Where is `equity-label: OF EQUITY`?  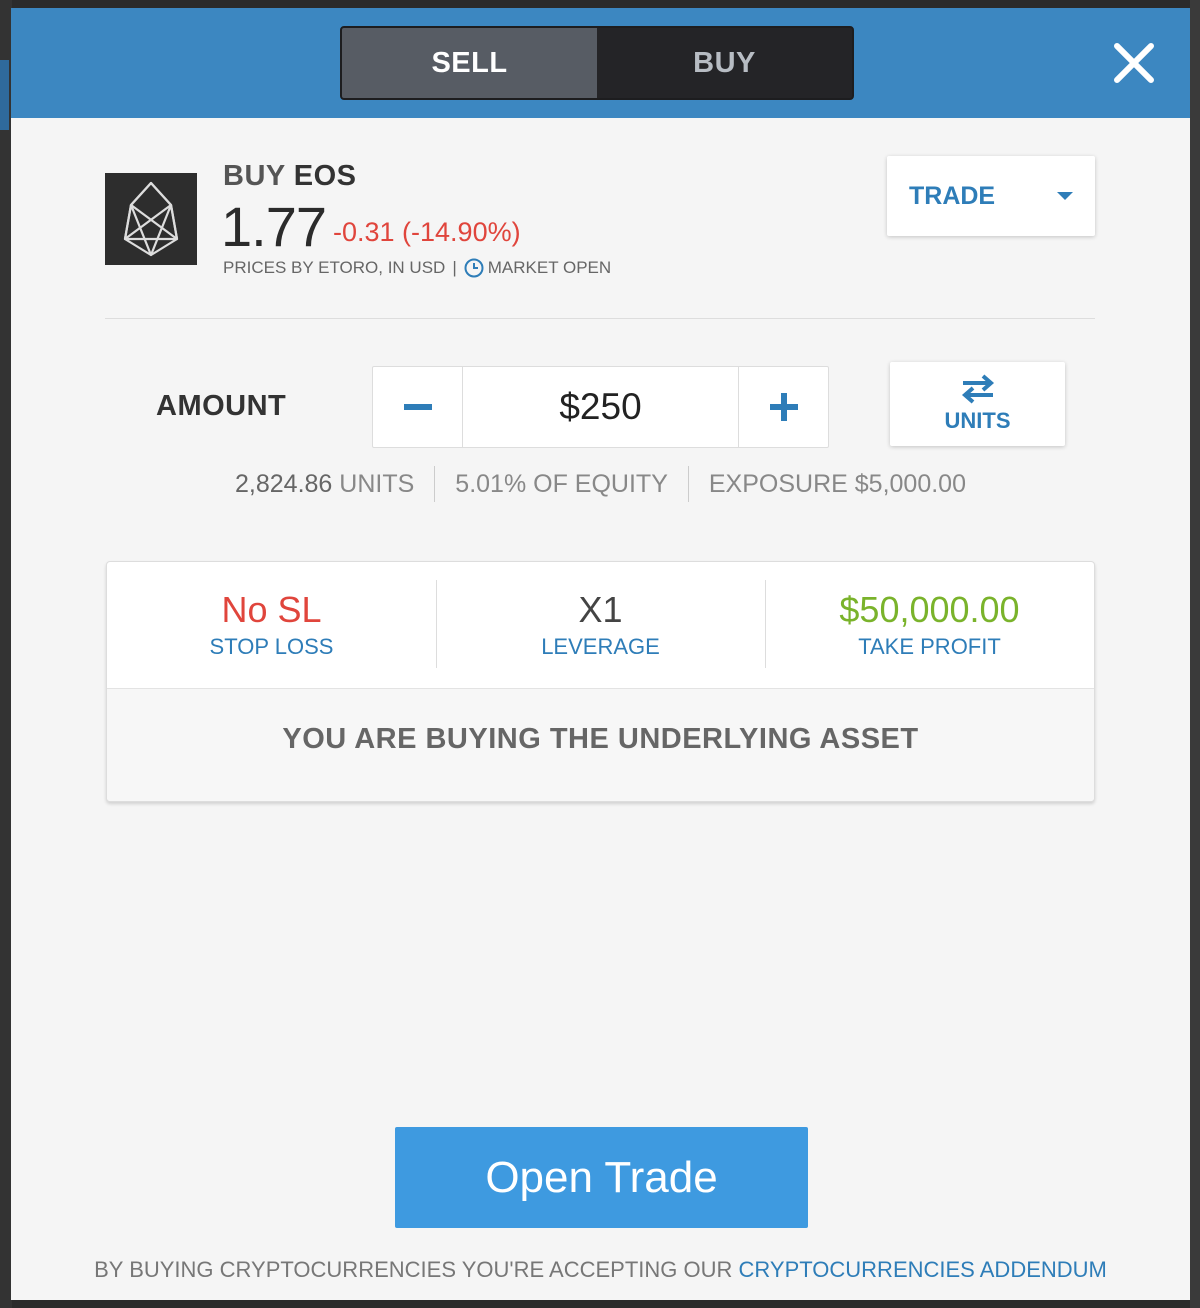
equity-label: OF EQUITY is located at coordinates (600, 483).